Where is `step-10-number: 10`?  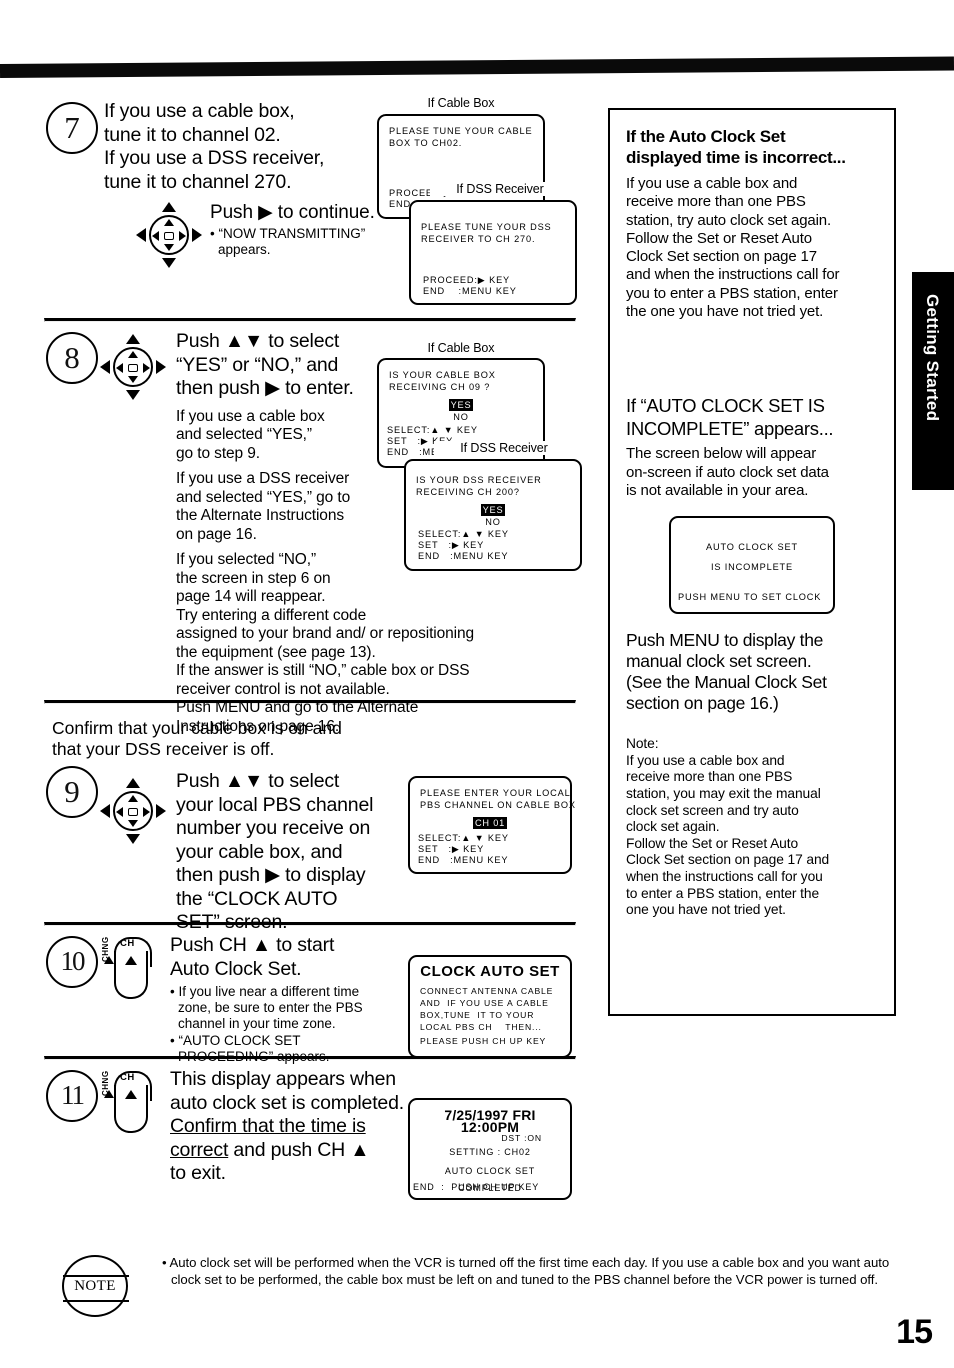
step-10-number: 10 is located at coordinates (72, 962).